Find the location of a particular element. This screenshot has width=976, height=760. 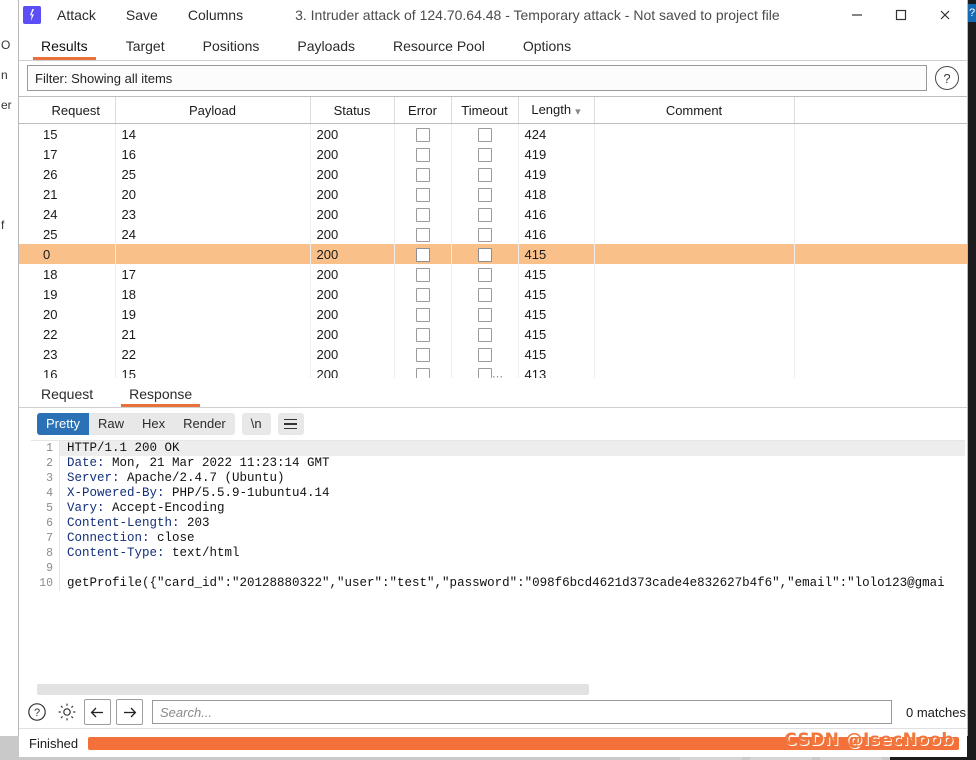

gear-icon is located at coordinates (67, 712).